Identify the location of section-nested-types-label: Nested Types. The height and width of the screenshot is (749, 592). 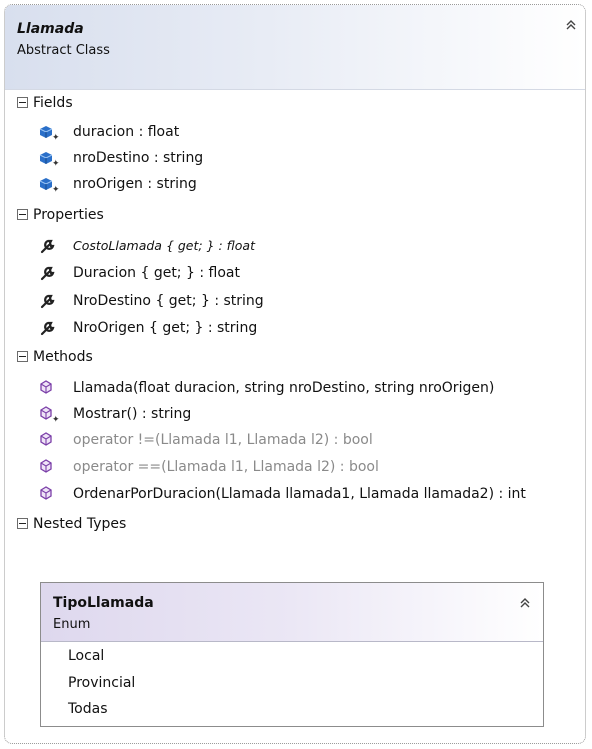
(80, 524).